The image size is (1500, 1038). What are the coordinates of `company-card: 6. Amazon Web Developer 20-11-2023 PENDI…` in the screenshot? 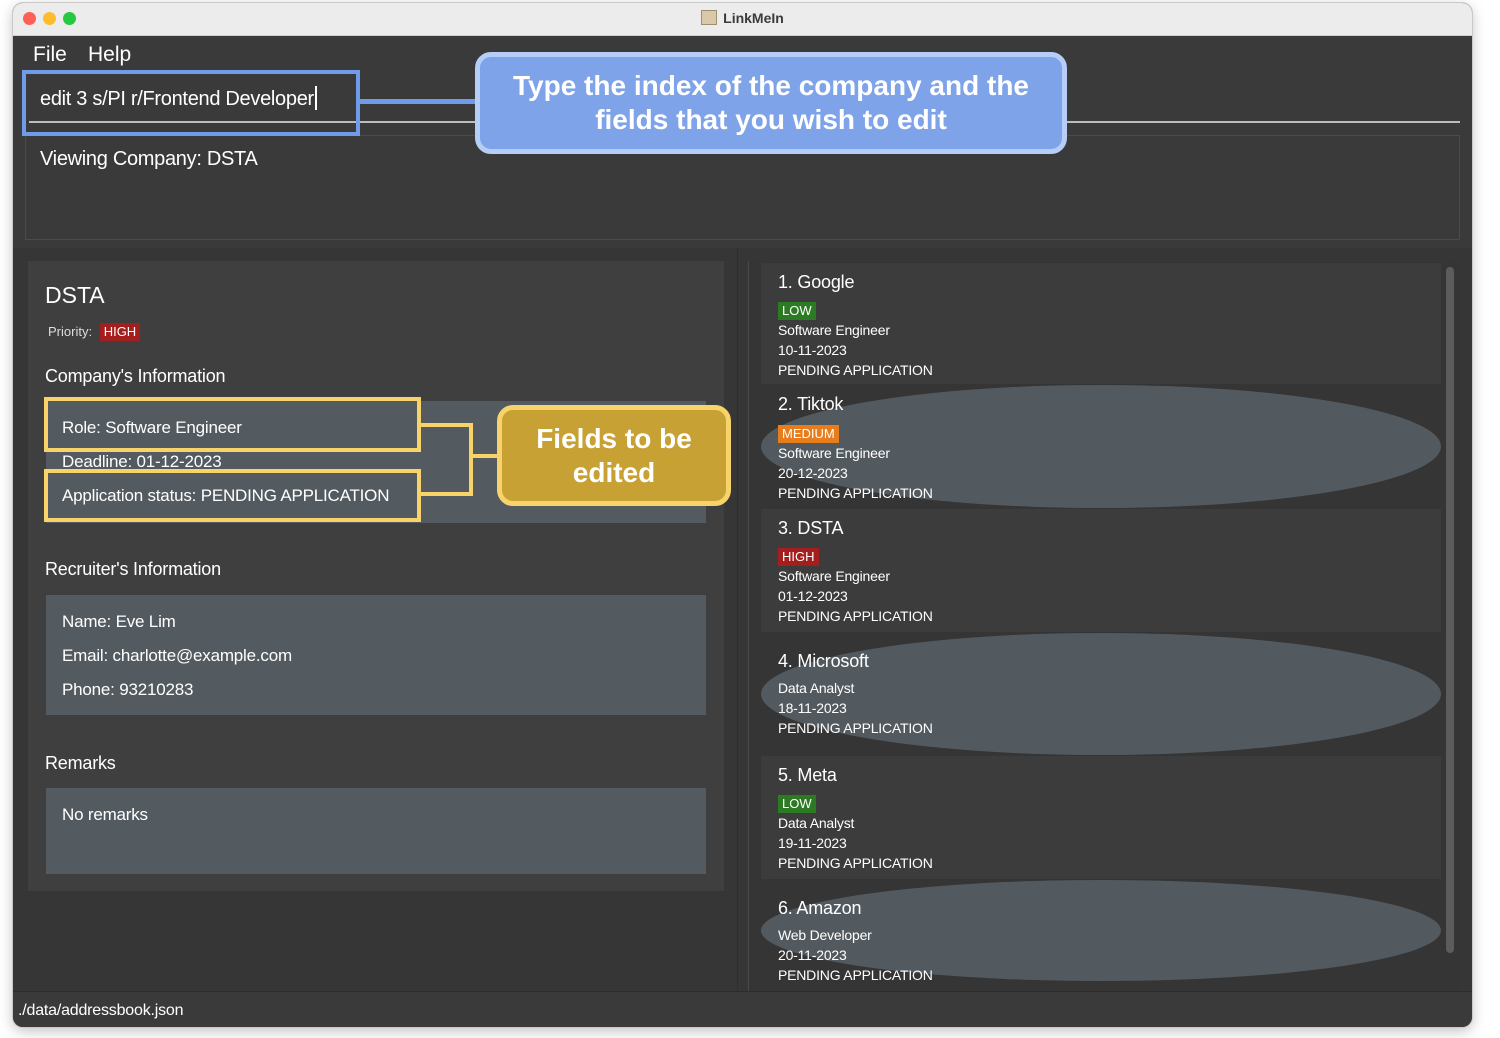 It's located at (1101, 931).